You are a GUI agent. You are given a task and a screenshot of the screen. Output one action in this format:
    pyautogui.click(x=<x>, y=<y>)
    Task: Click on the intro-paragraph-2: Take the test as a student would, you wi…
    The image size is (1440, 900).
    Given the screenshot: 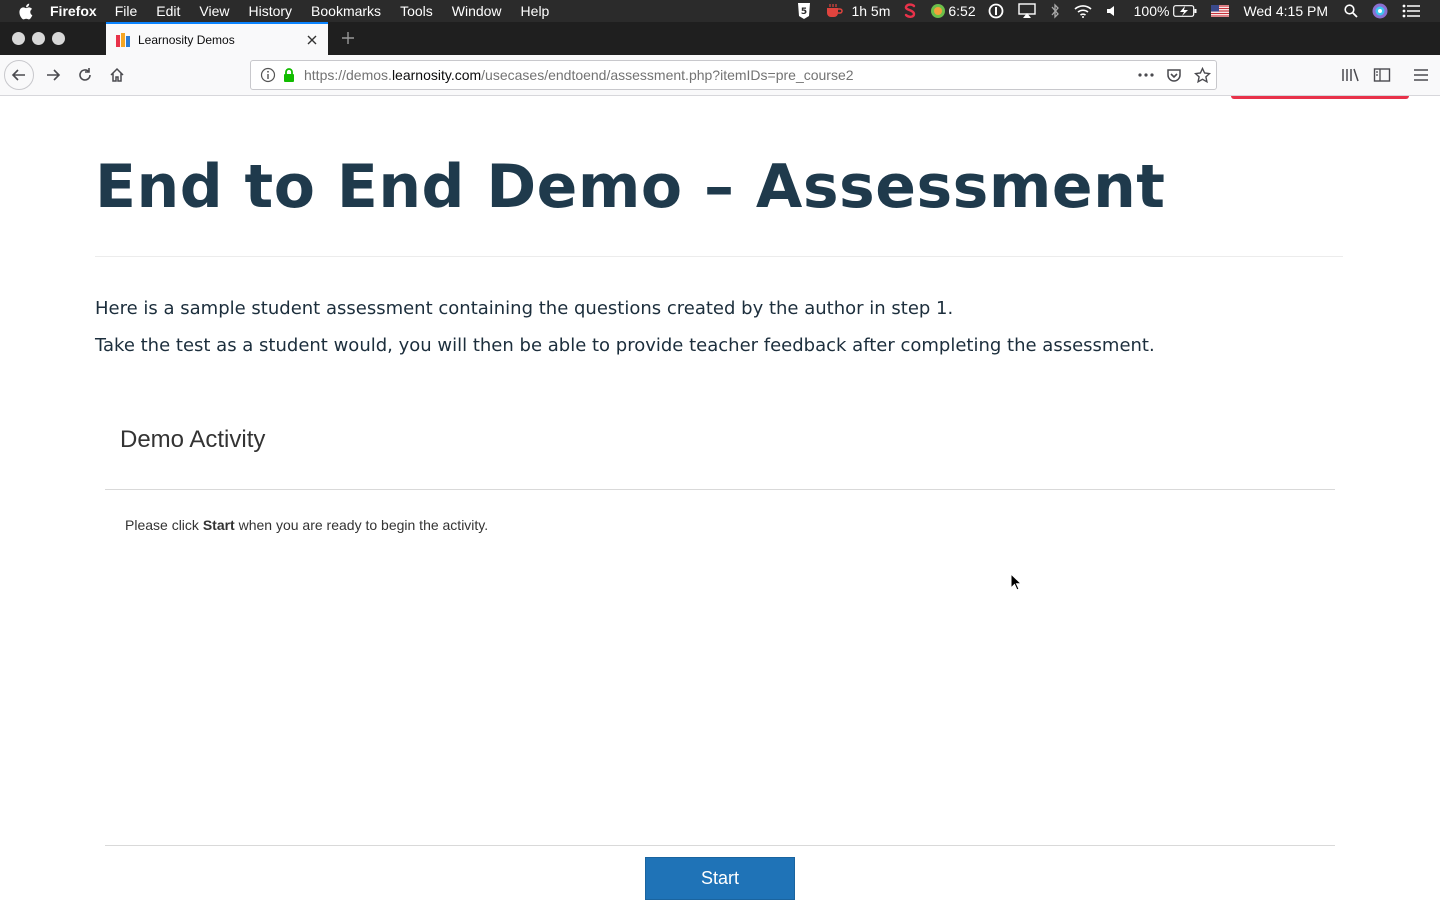 What is the action you would take?
    pyautogui.click(x=625, y=345)
    